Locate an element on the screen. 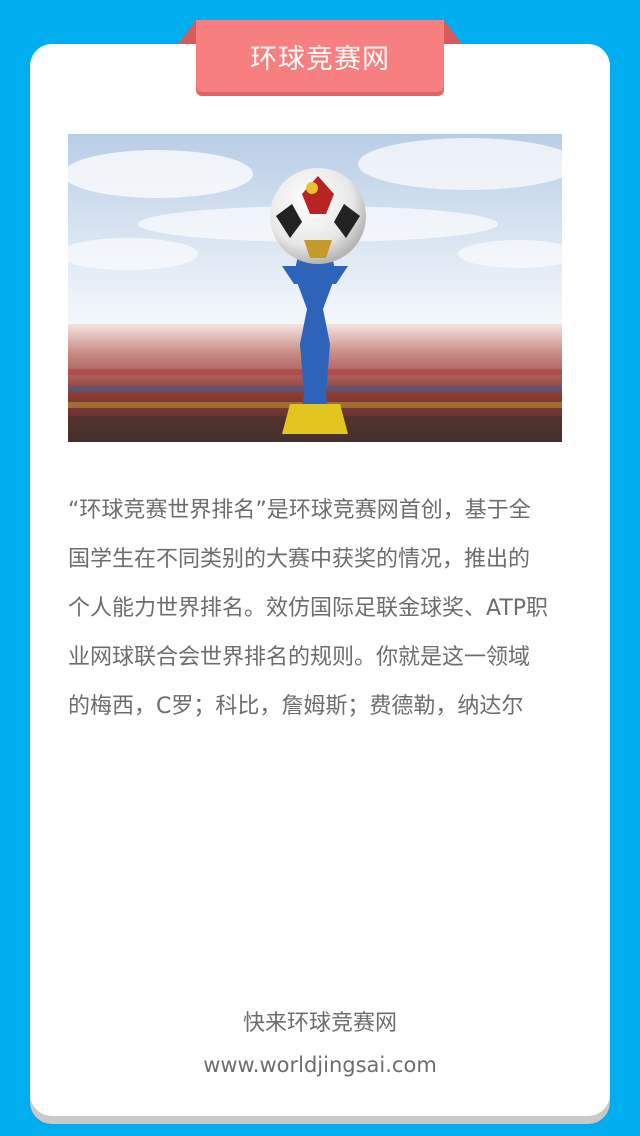 This screenshot has width=640, height=1136. intro-line: 国学生在不同类别的大赛中获奖的情况，推出的 is located at coordinates (299, 559).